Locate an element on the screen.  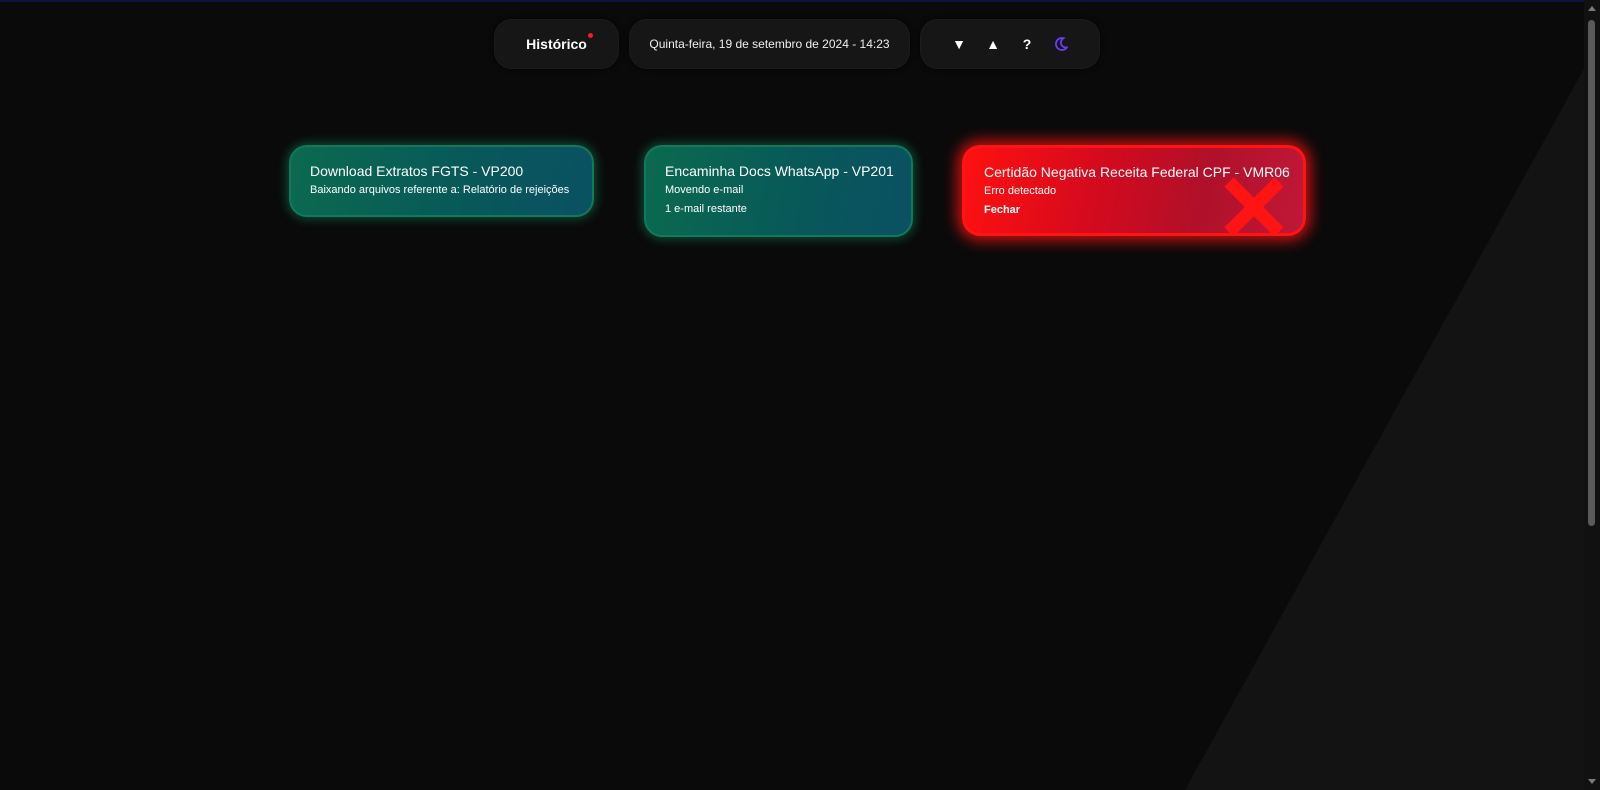
error-status-text: Erro detectado is located at coordinates (1020, 191).